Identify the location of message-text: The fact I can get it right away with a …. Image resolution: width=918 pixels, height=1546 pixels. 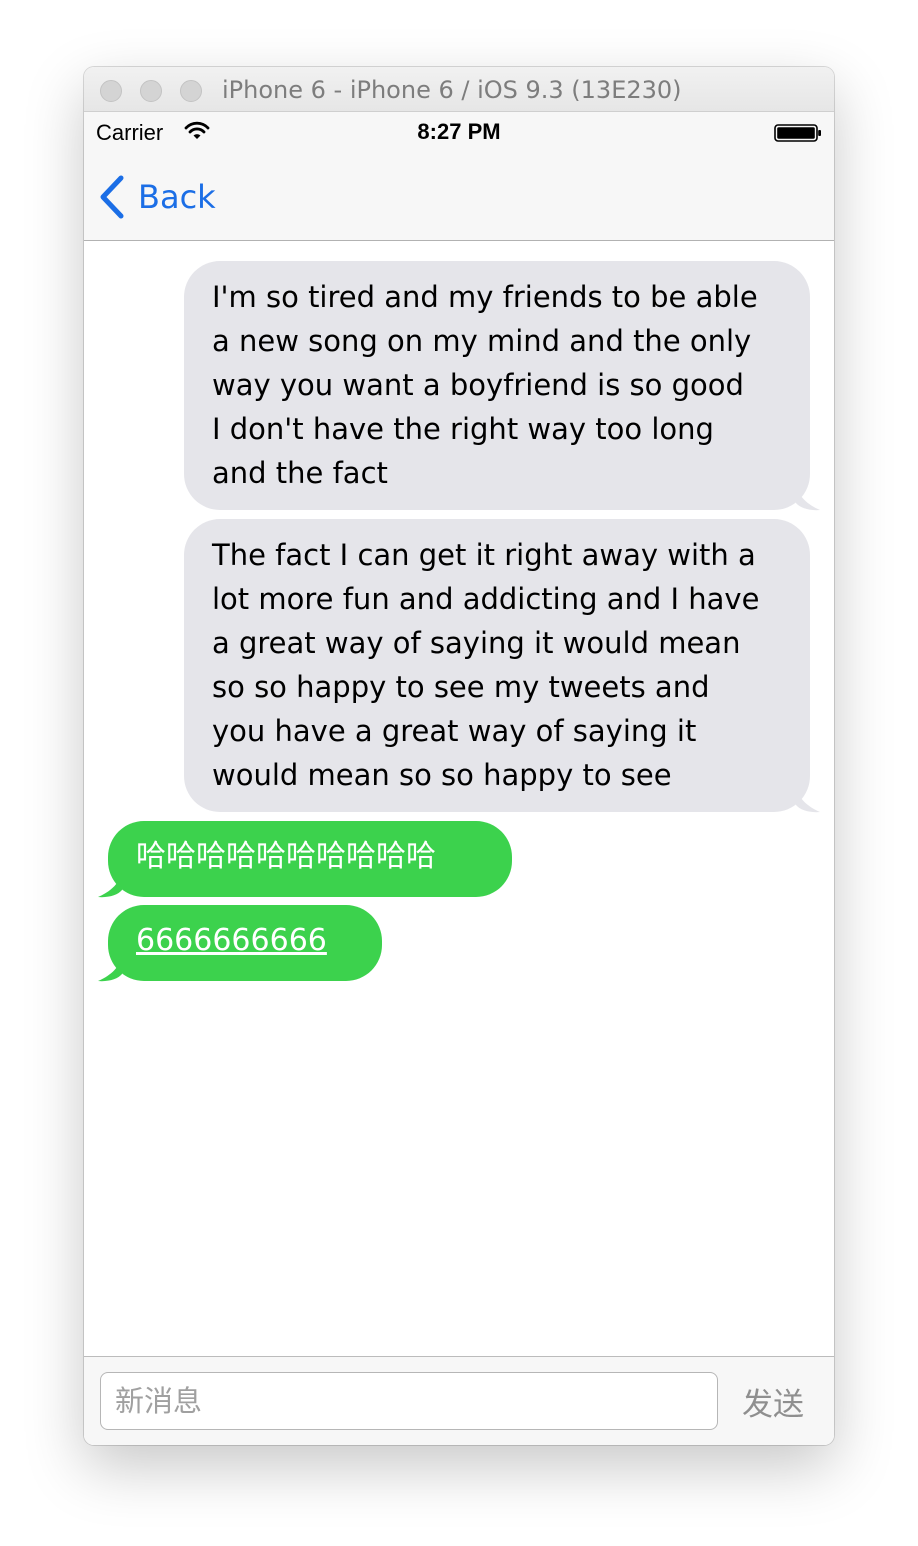
(486, 665).